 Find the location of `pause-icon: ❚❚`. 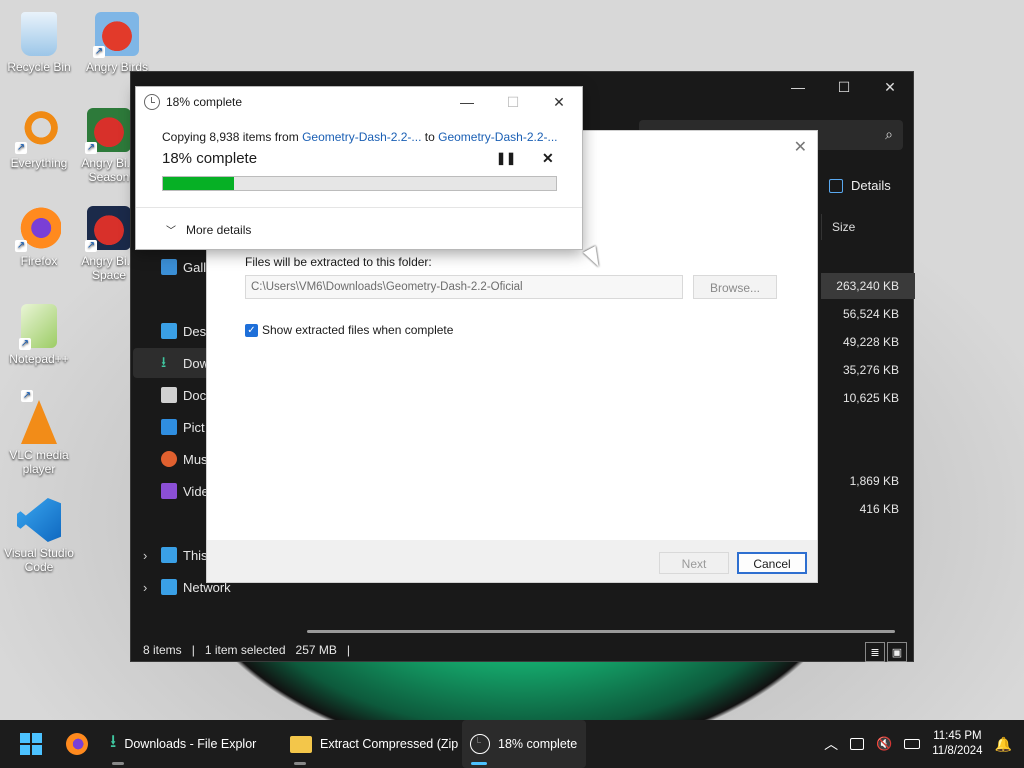

pause-icon: ❚❚ is located at coordinates (506, 158).